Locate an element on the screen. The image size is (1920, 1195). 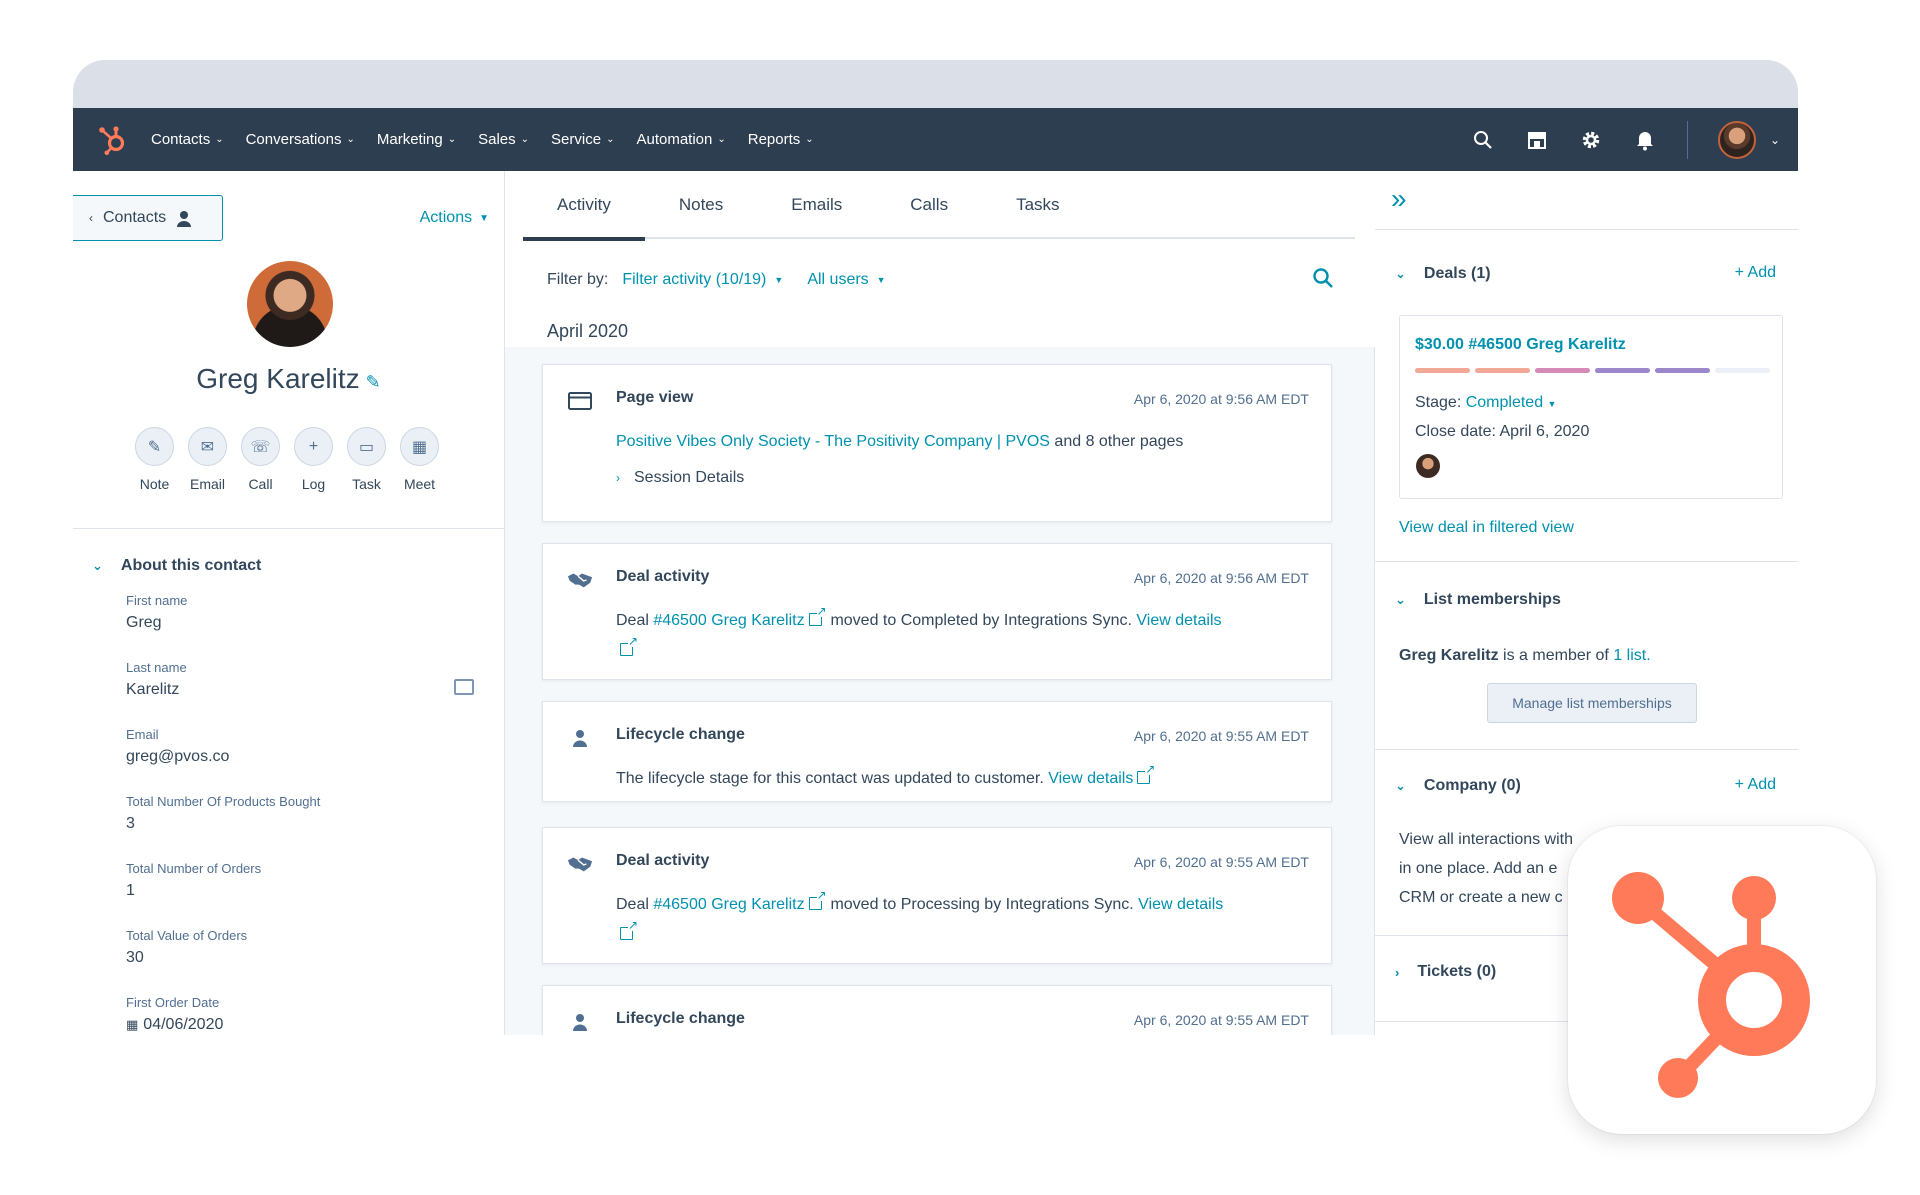
pencil-icon: ✎ is located at coordinates (373, 382).